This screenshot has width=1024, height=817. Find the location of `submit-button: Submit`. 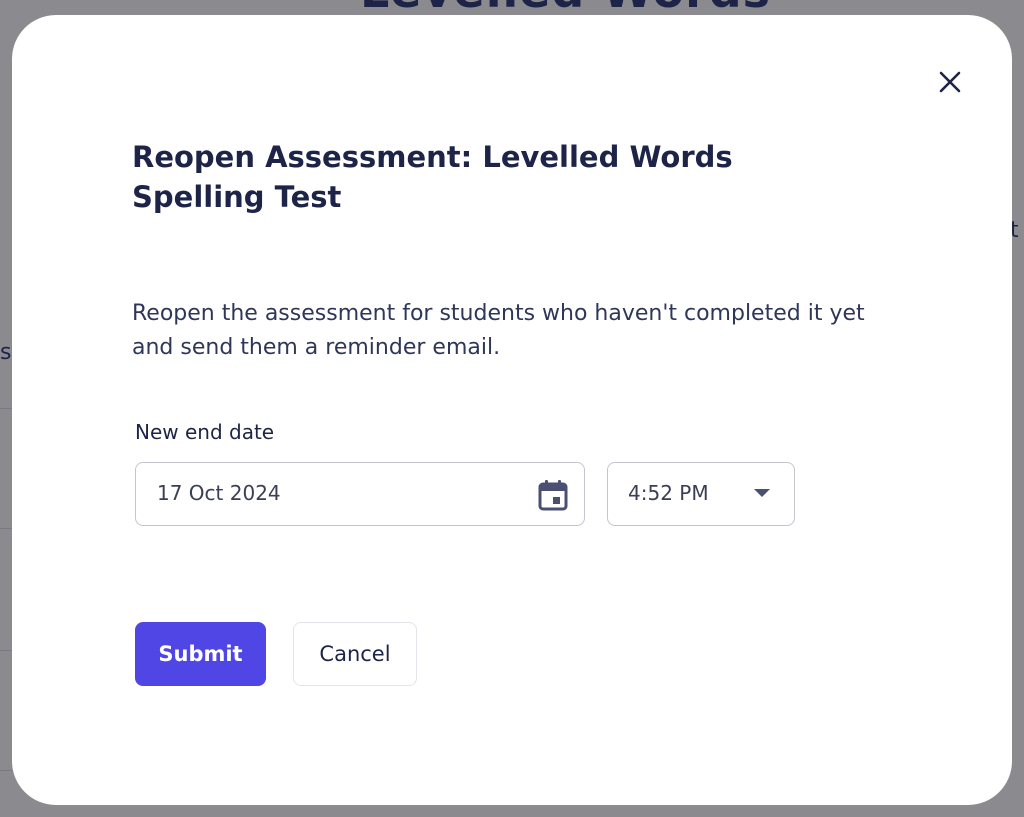

submit-button: Submit is located at coordinates (200, 654).